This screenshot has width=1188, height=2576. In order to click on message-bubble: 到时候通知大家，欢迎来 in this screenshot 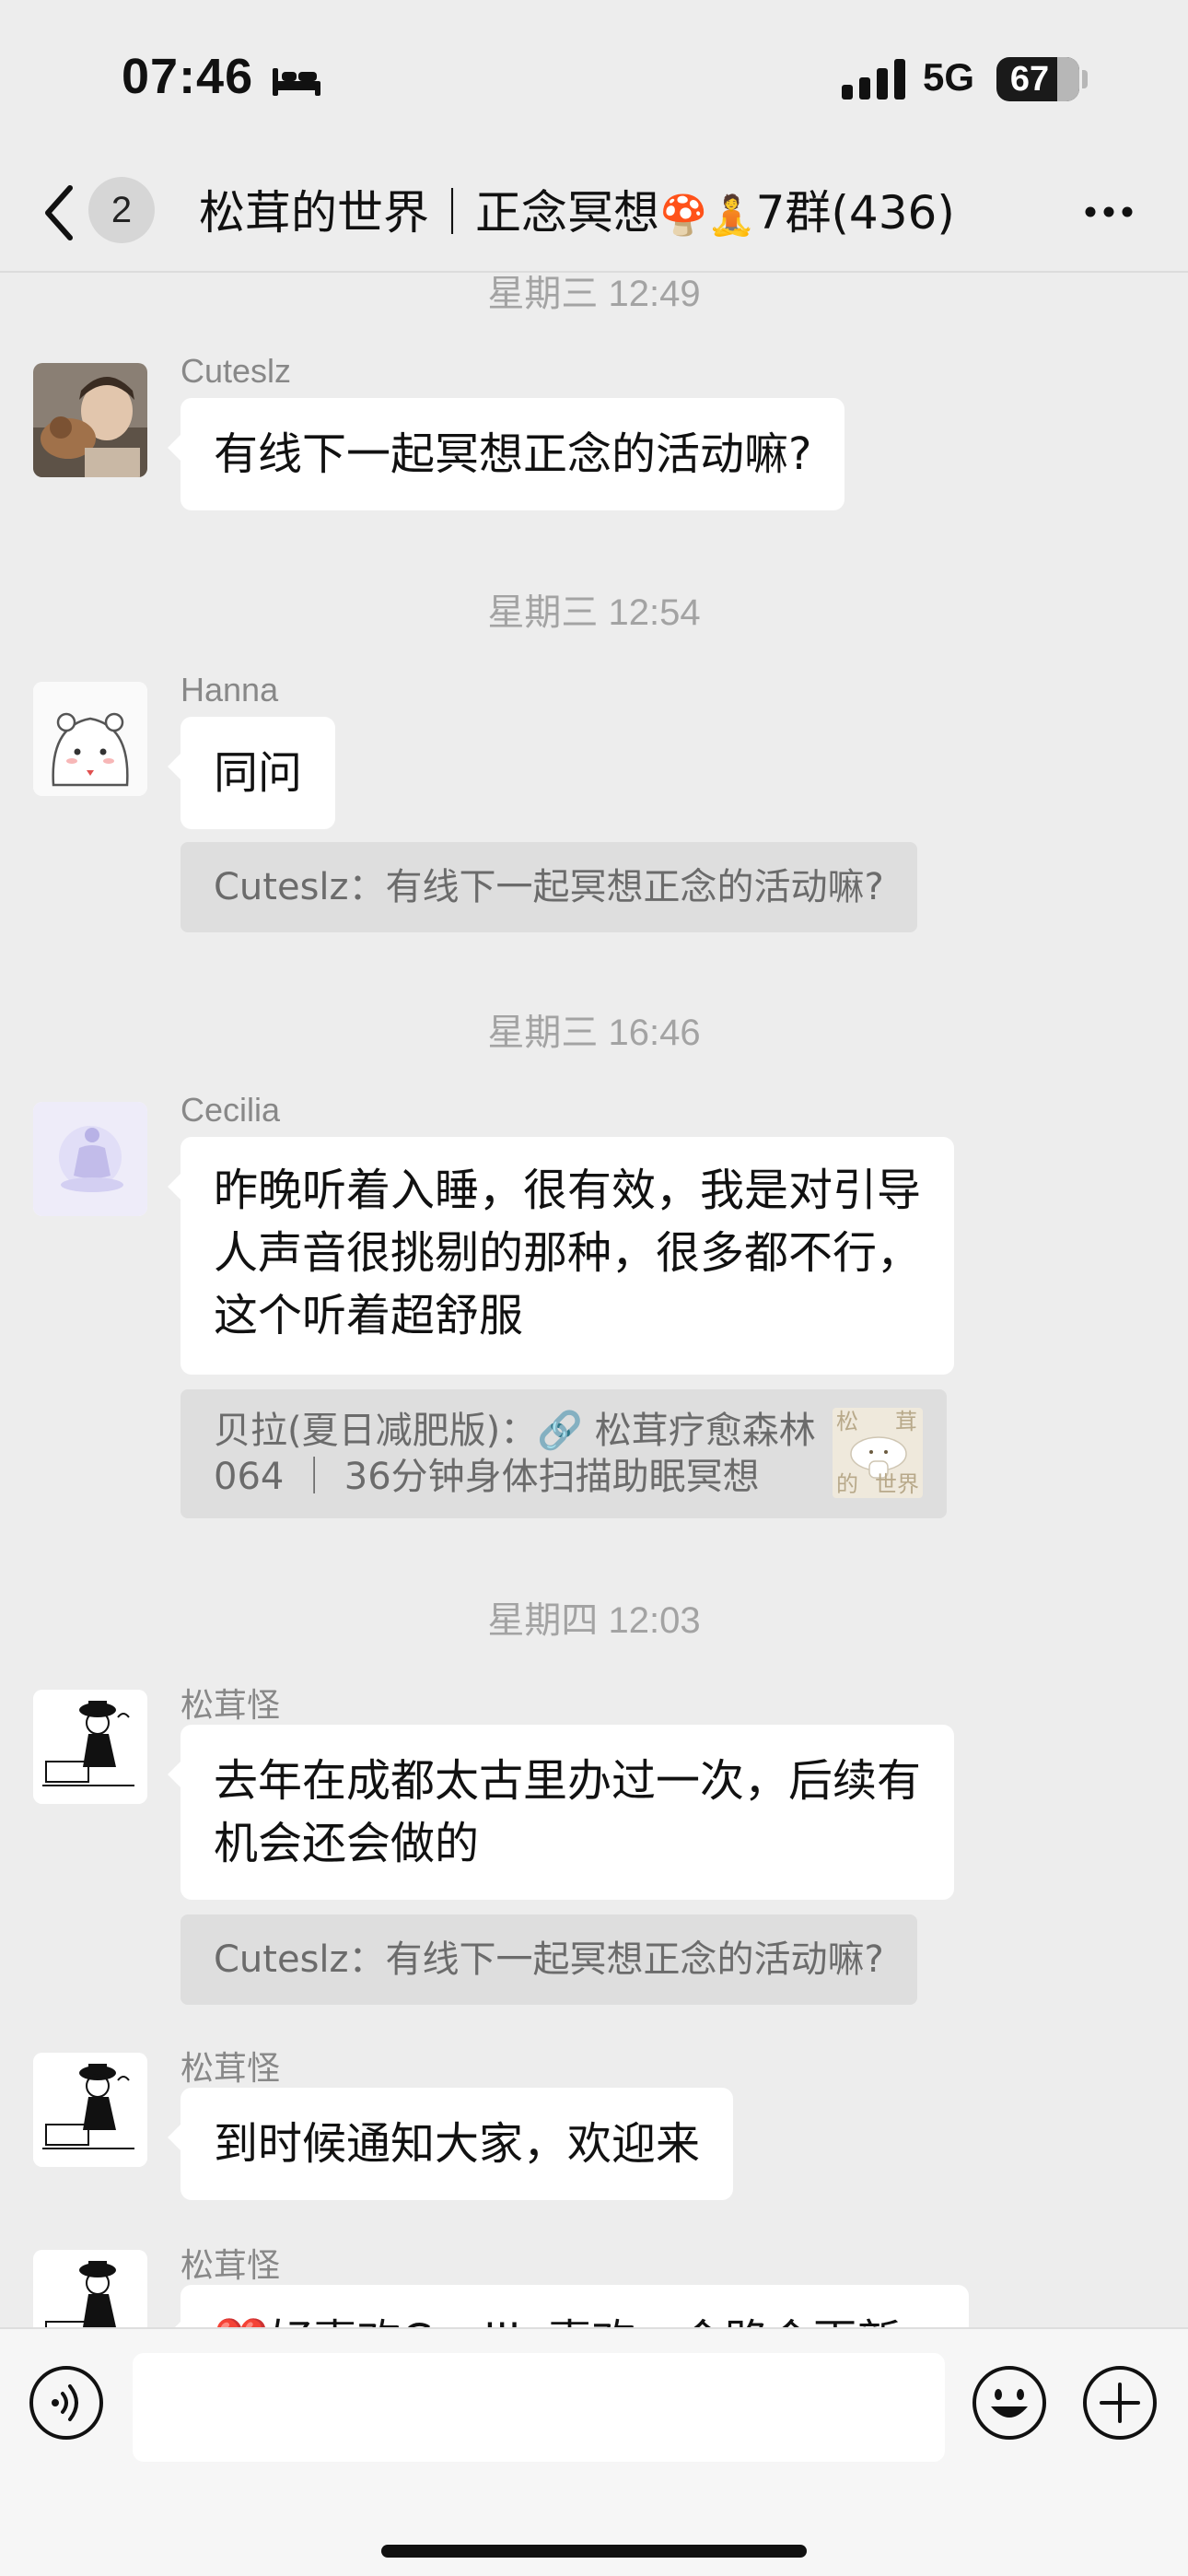, I will do `click(451, 2144)`.